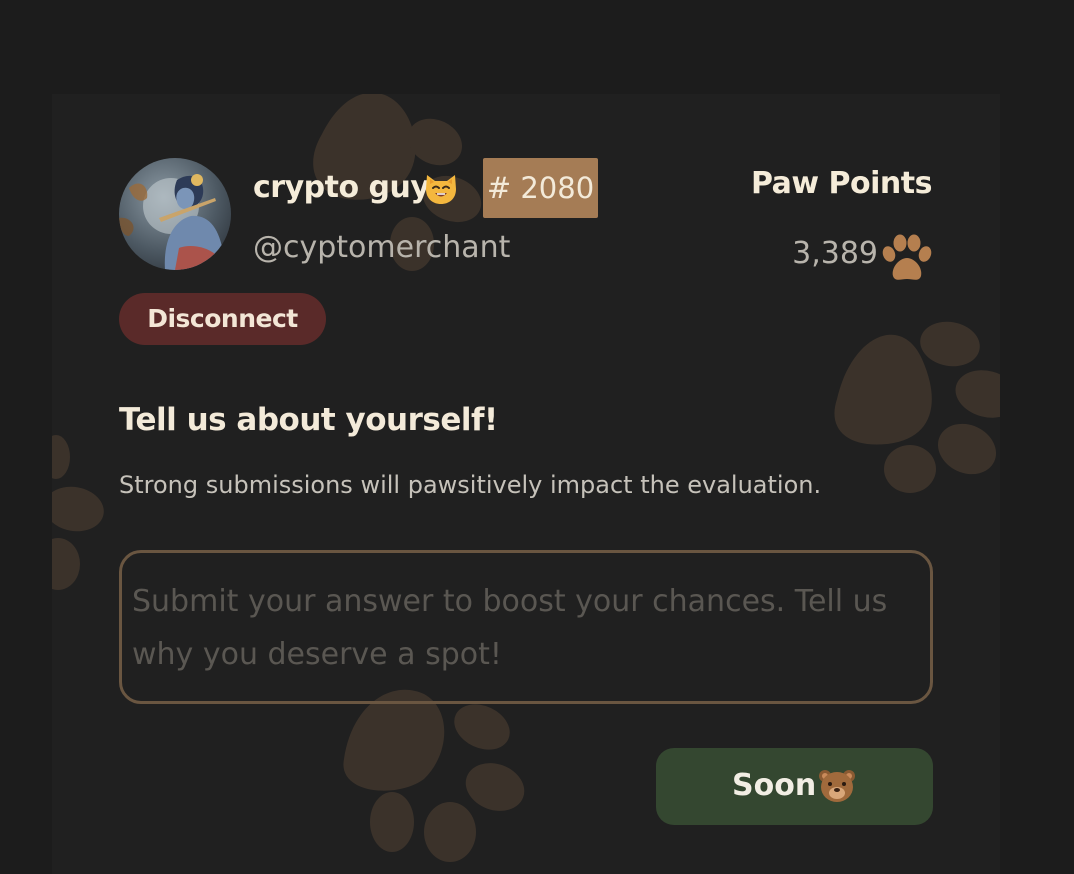 The width and height of the screenshot is (1074, 874). I want to click on rank-badge: # 2080, so click(540, 188).